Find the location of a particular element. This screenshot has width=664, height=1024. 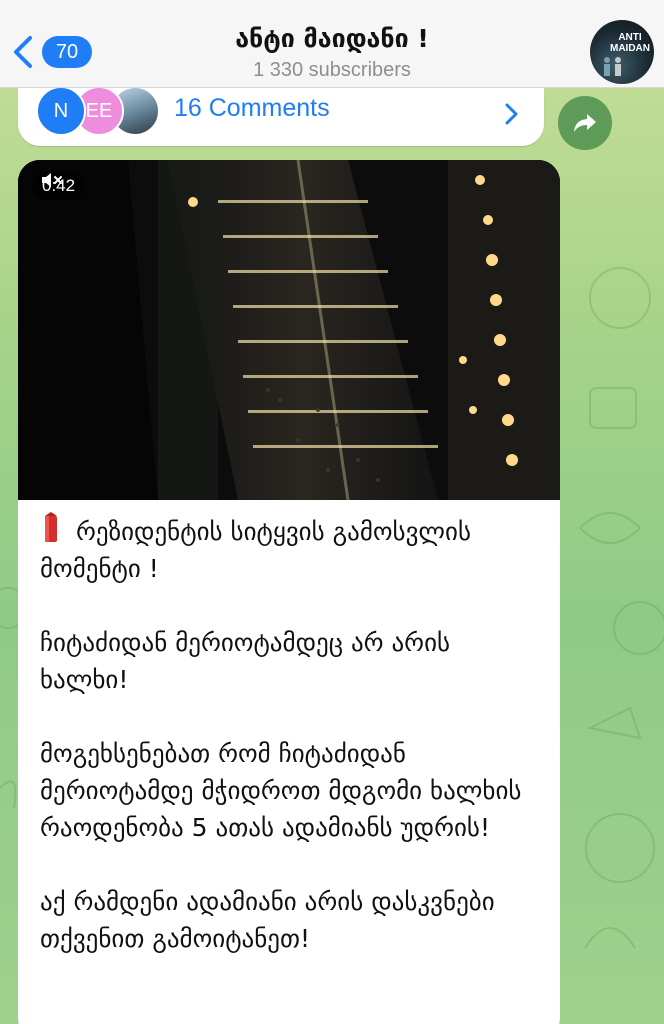

channel-avatar: ANTI MAIDAN is located at coordinates (622, 52).